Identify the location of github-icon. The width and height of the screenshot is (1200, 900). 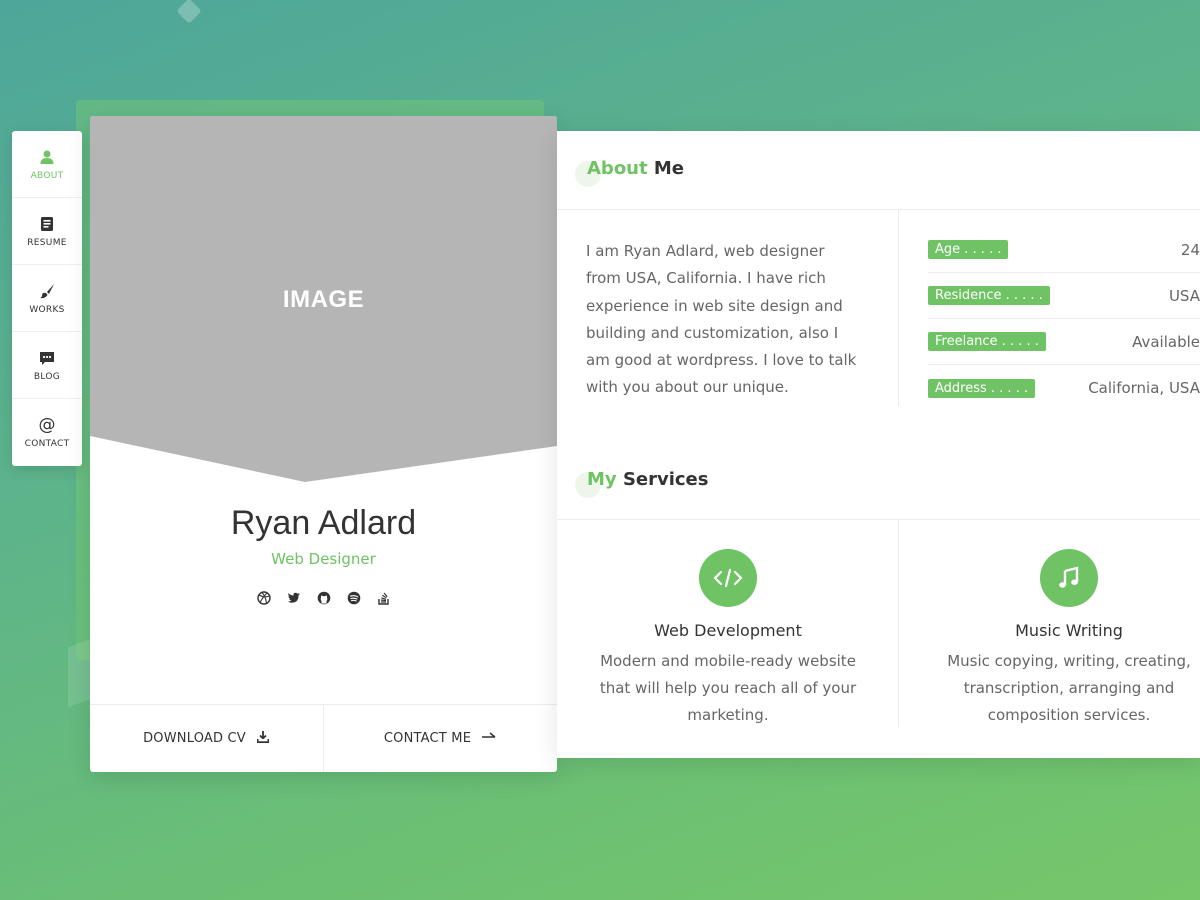
(324, 598).